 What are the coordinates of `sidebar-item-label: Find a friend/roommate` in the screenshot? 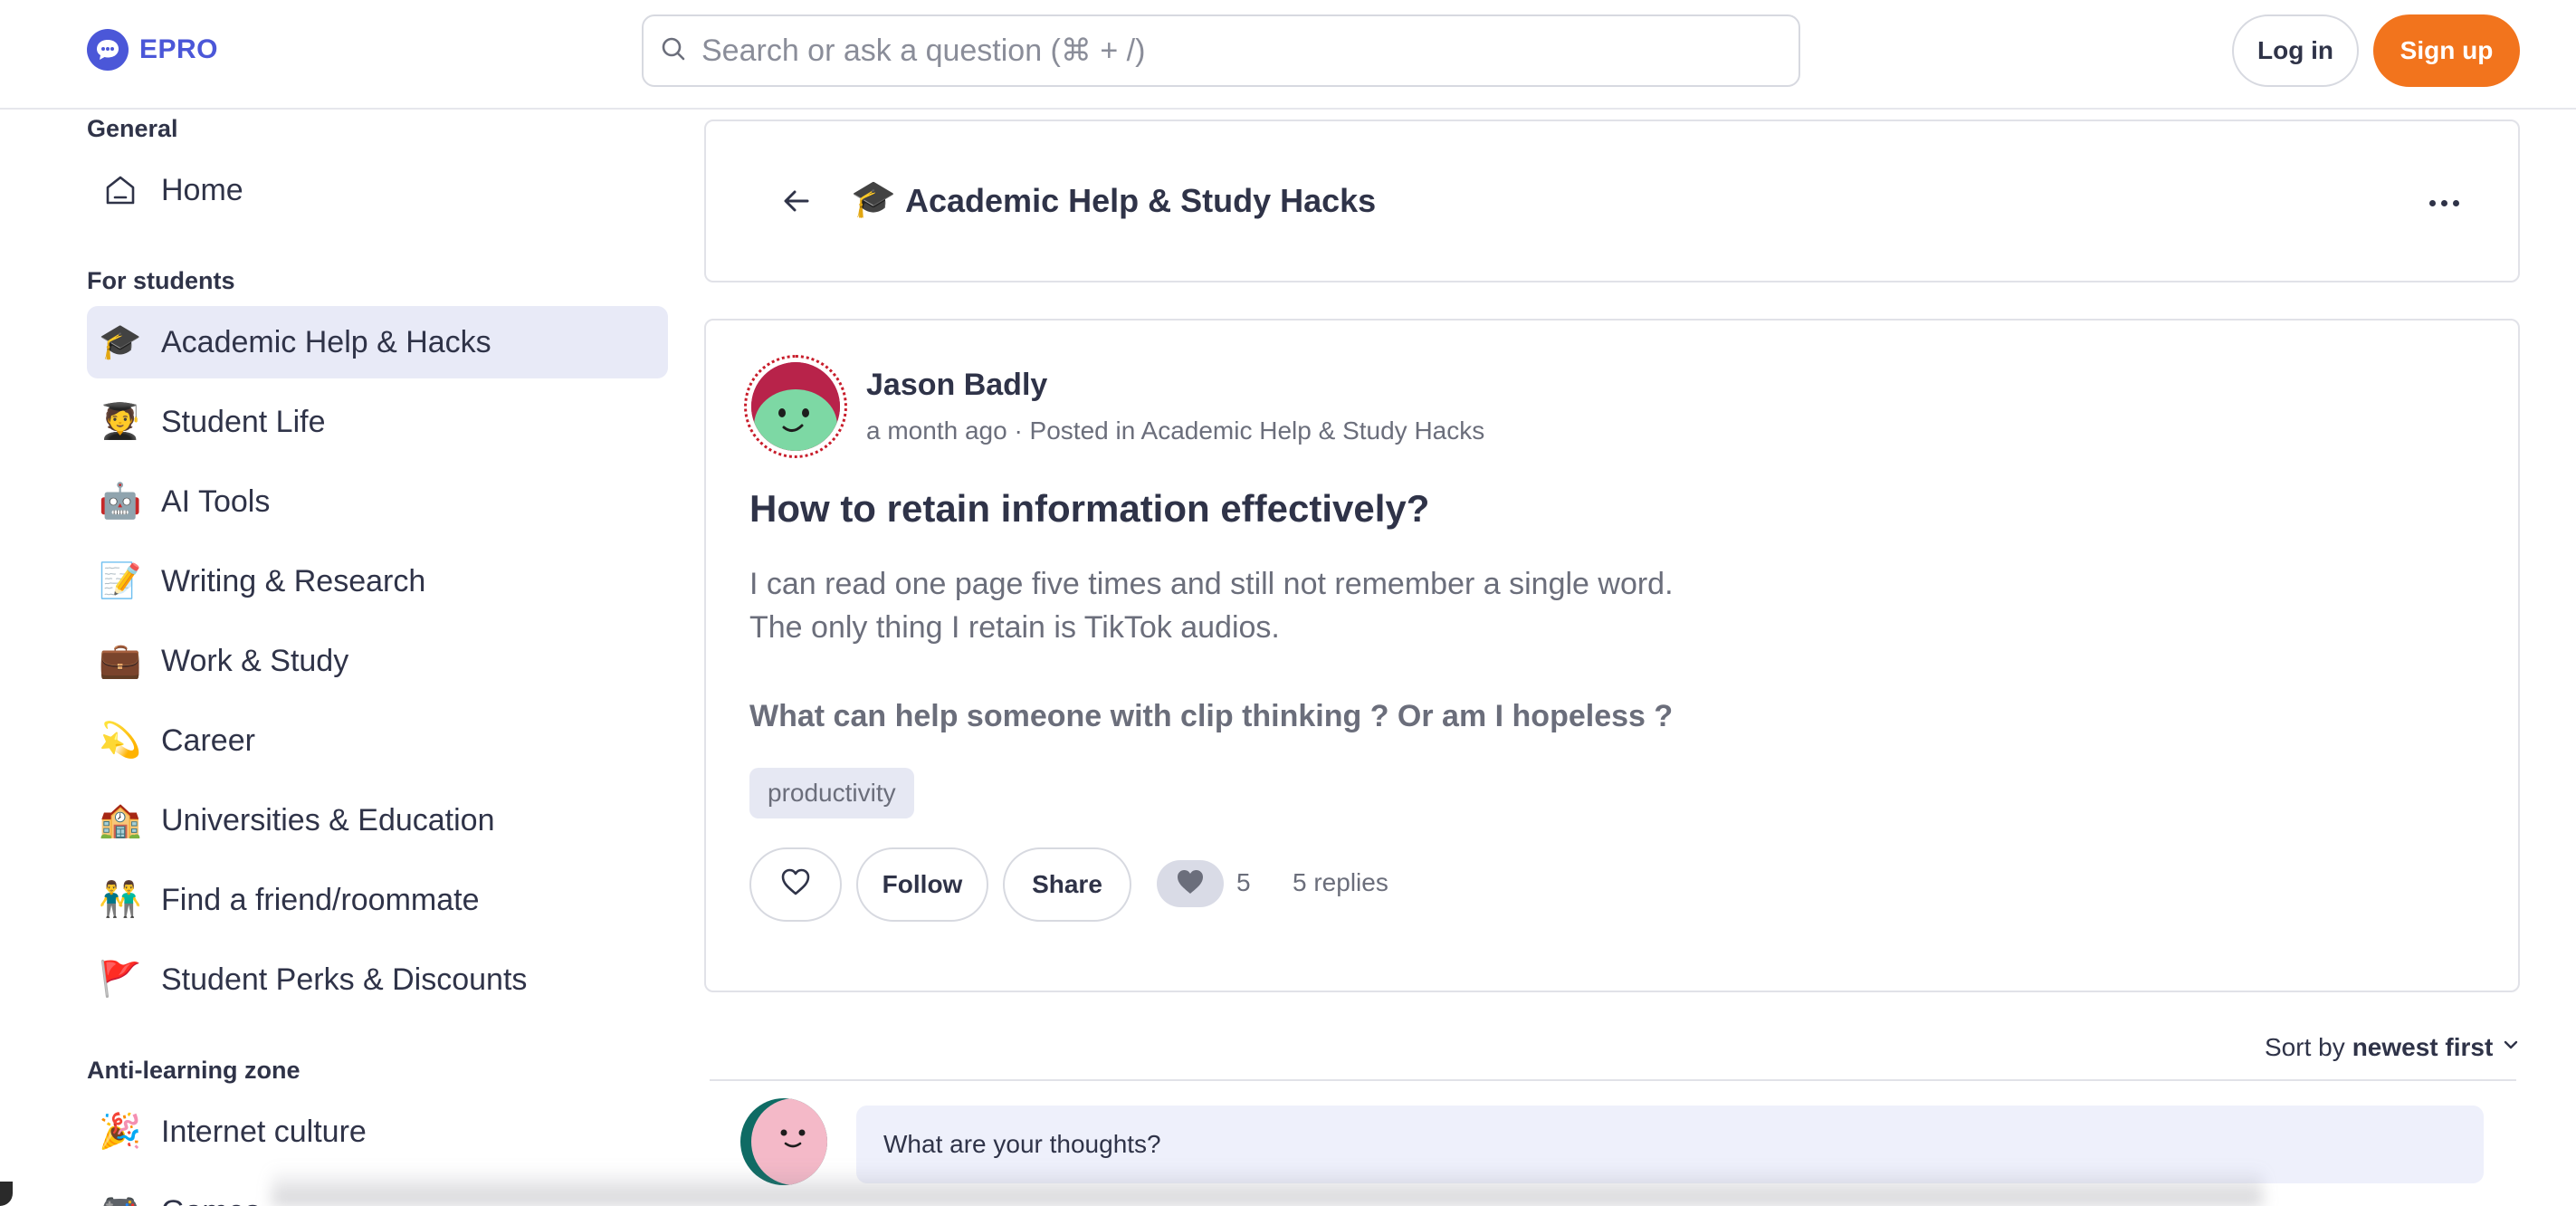 It's located at (321, 900).